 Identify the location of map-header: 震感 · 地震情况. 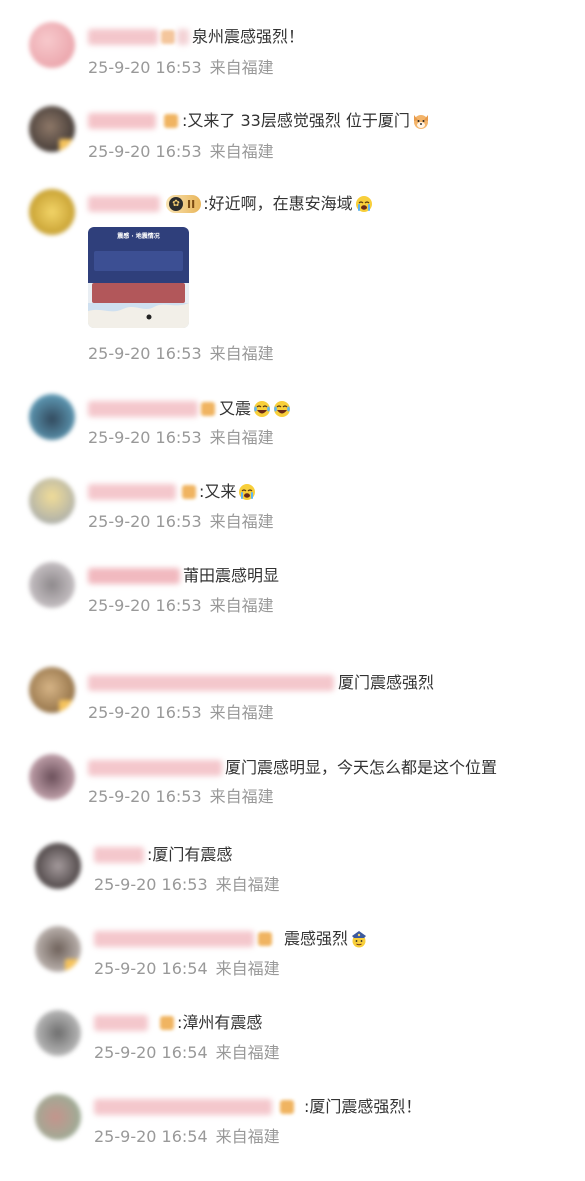
(138, 255).